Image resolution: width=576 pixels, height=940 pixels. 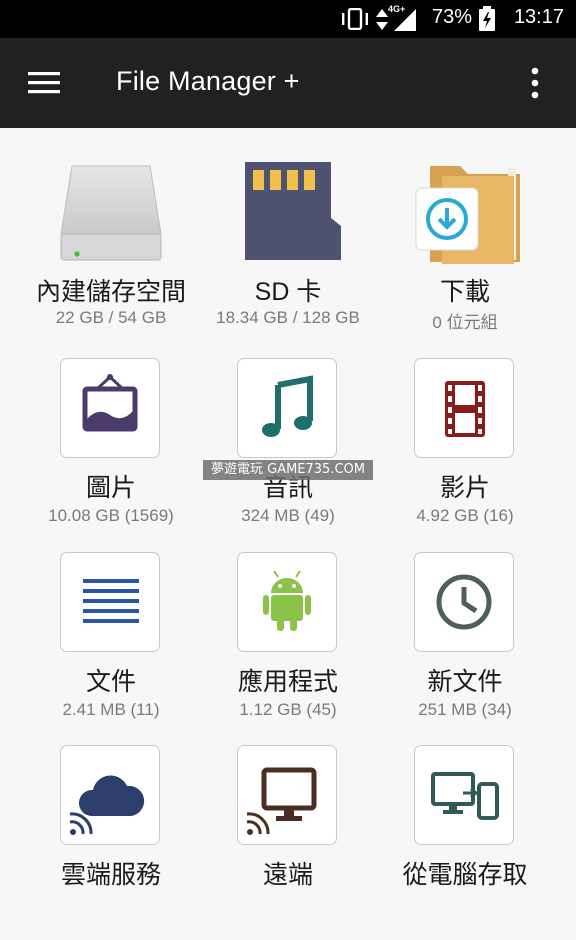 I want to click on sd-card-icon, so click(x=293, y=211).